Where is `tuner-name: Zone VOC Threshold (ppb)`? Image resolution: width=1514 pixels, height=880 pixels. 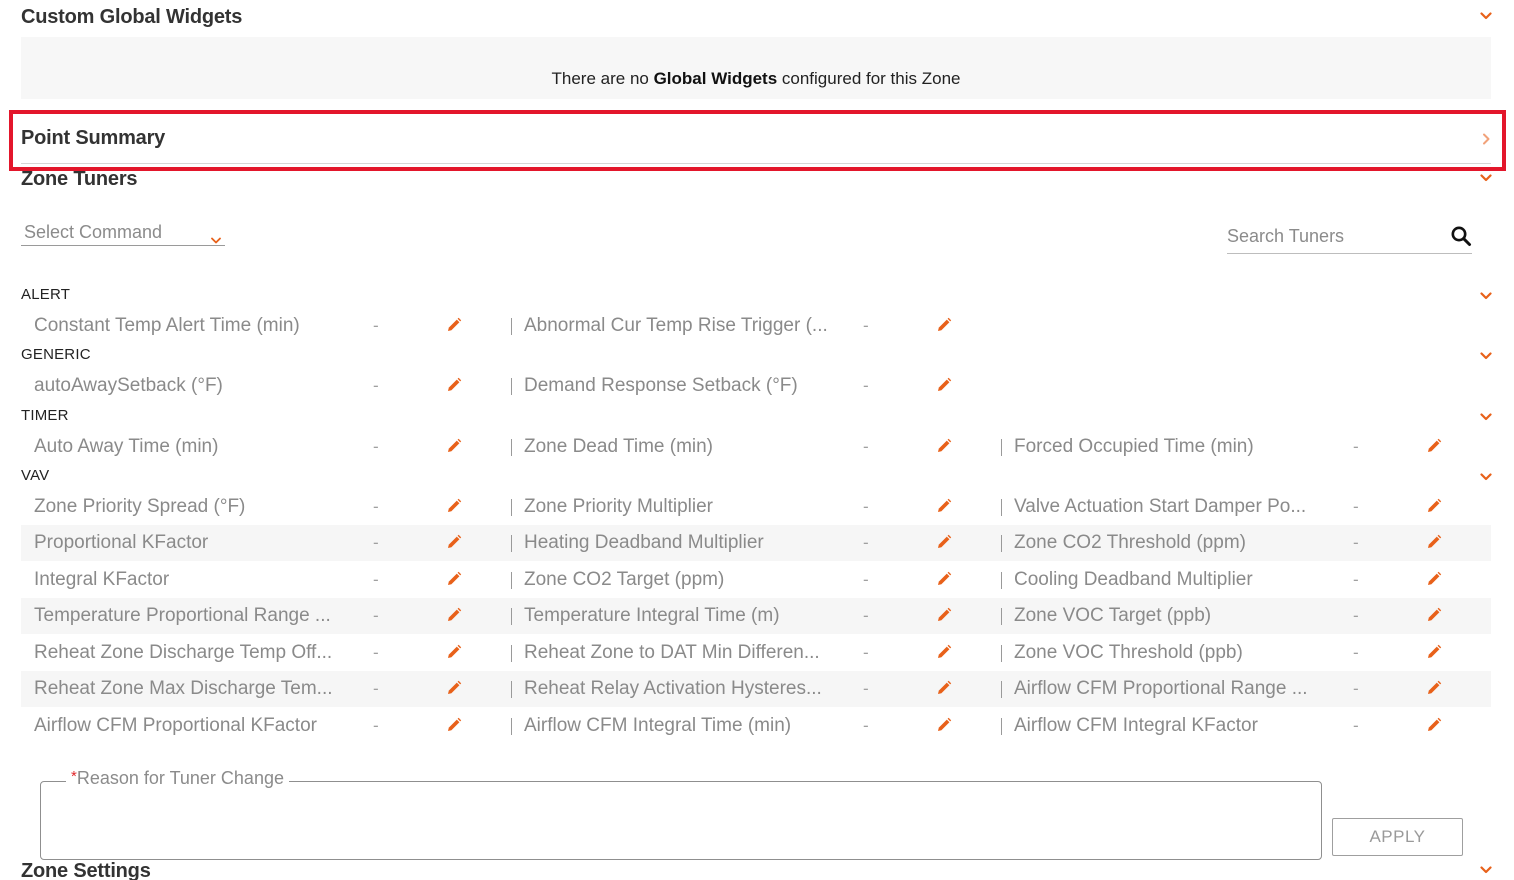 tuner-name: Zone VOC Threshold (ppb) is located at coordinates (1128, 652).